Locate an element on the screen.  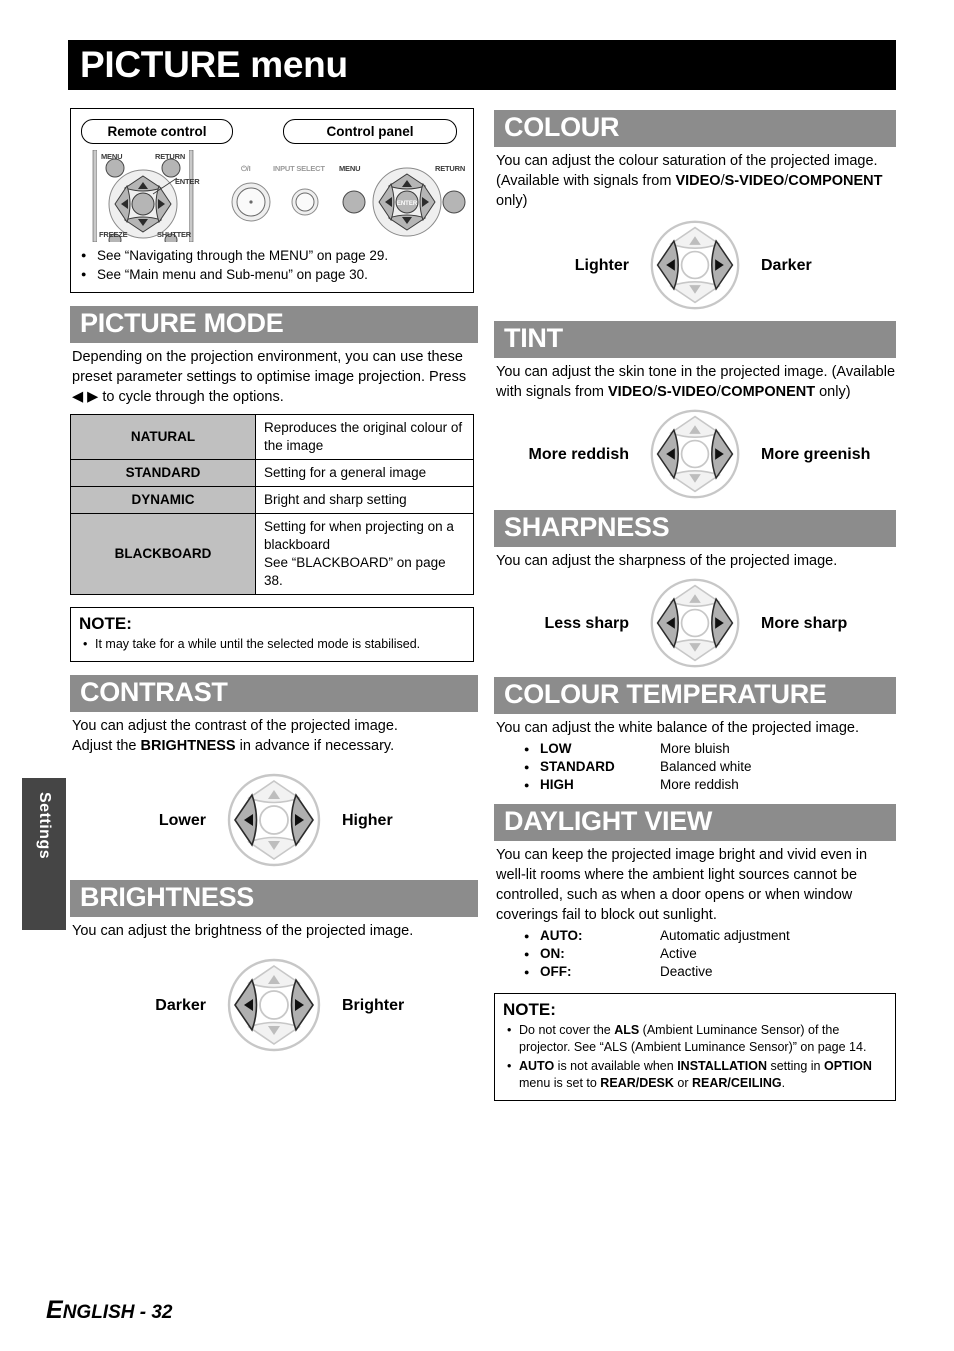
list-item: LOW More bluish is located at coordinates (695, 749).